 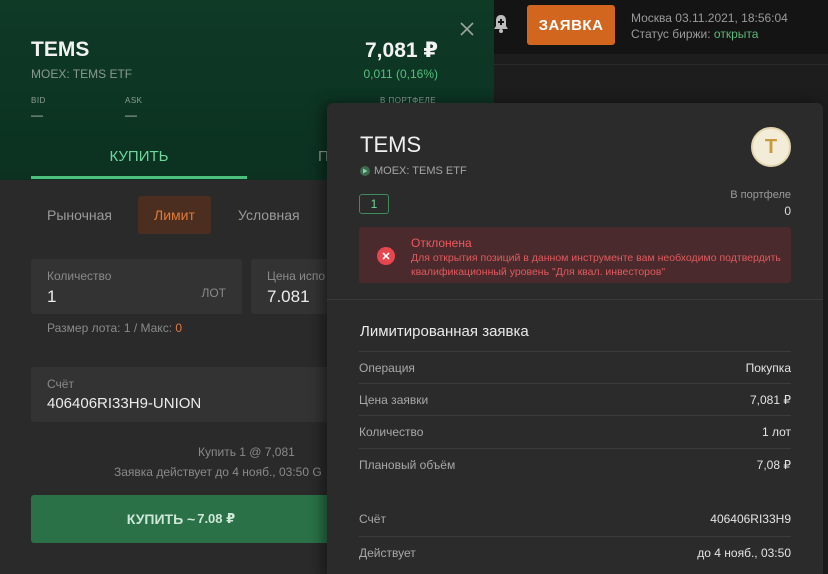 I want to click on ask-value: —, so click(x=131, y=115).